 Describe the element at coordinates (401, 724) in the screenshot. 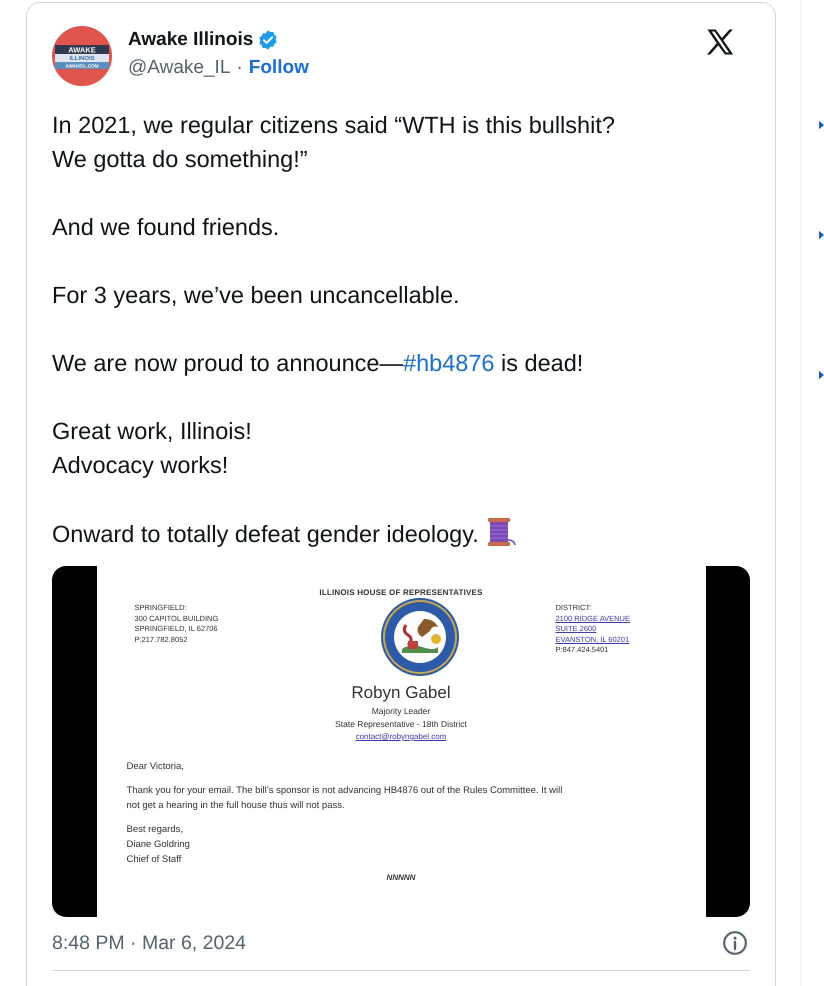

I see `representative-title: State Representative - 18th District` at that location.